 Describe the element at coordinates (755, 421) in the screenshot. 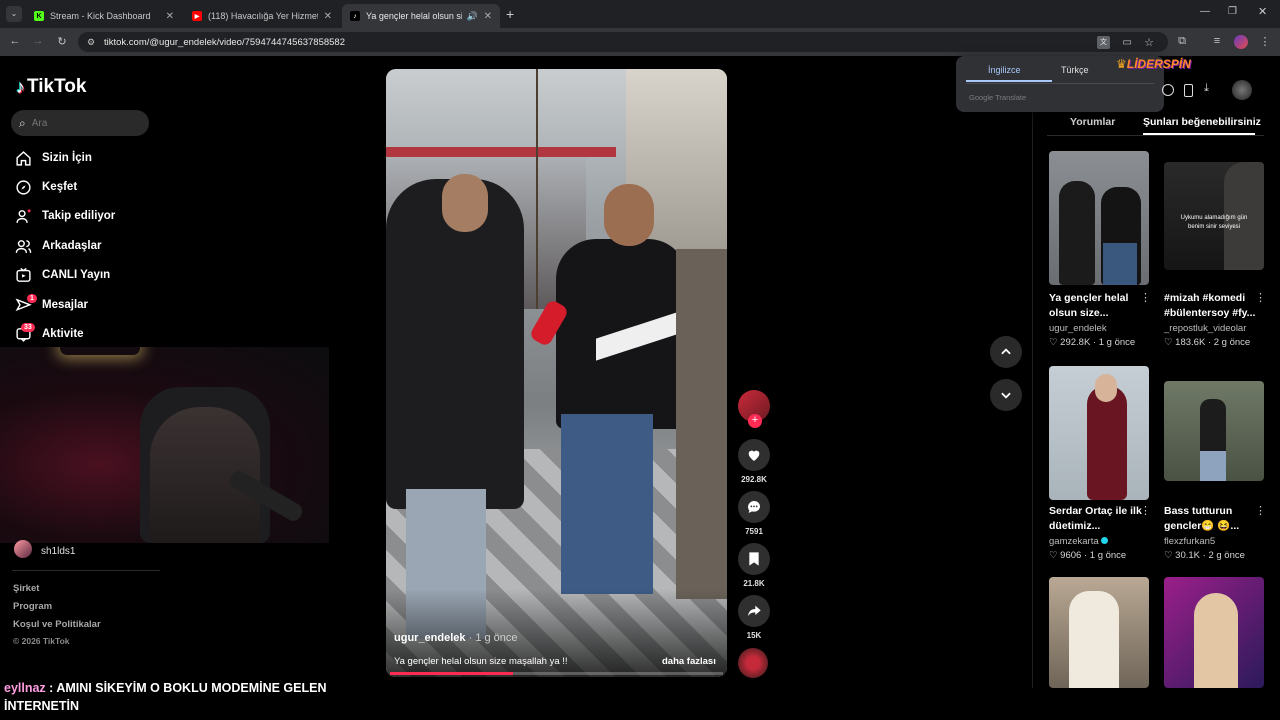

I see `follow-plus-icon: +` at that location.